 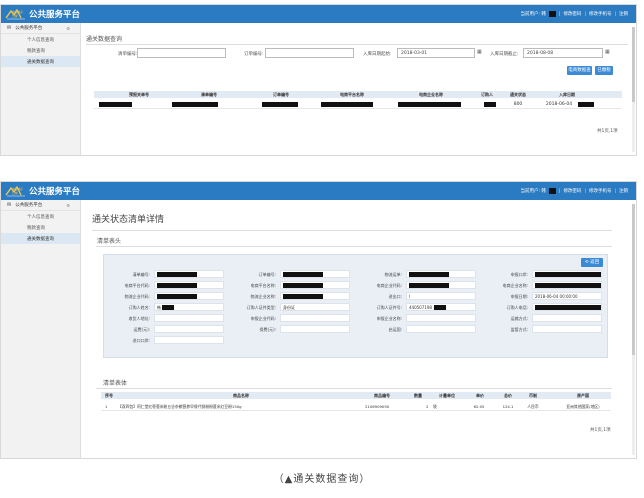 I want to click on detail-field: 运输方式:, so click(x=545, y=318).